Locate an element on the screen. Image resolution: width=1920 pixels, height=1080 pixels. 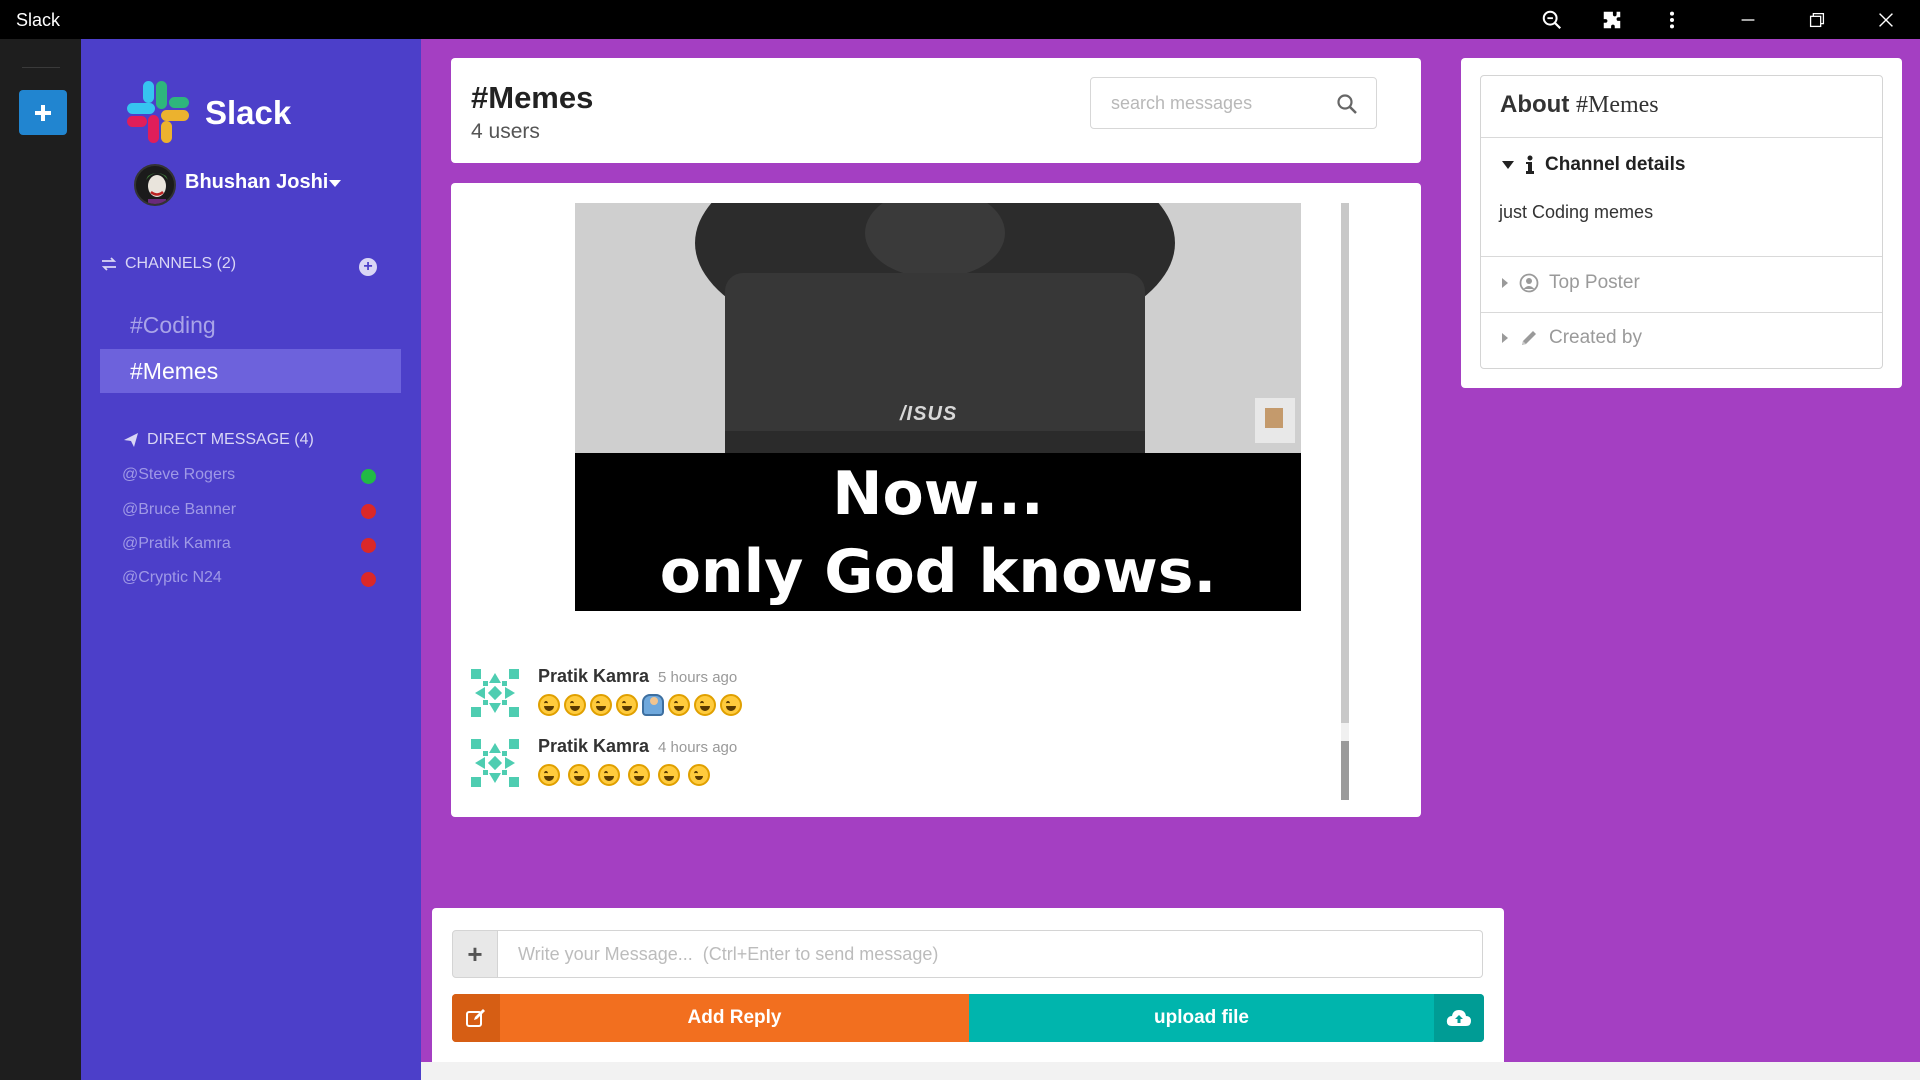
add-team-button is located at coordinates (43, 112).